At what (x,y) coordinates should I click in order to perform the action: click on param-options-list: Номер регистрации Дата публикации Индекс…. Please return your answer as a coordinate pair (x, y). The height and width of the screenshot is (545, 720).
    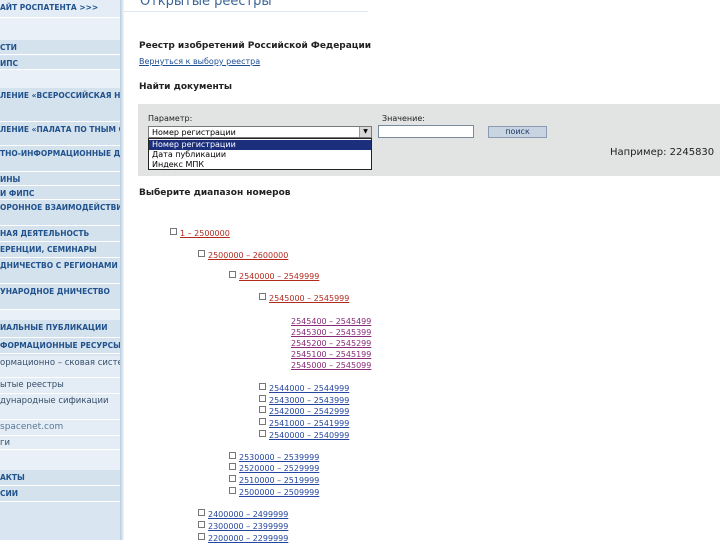
    Looking at the image, I should click on (260, 154).